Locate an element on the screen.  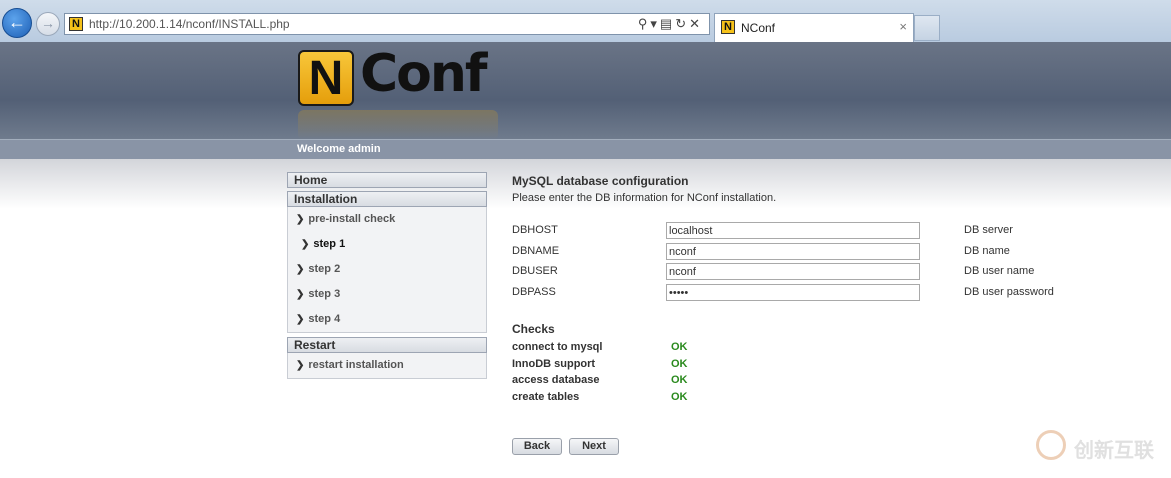
dropdown-icon: ▾ is located at coordinates (655, 23).